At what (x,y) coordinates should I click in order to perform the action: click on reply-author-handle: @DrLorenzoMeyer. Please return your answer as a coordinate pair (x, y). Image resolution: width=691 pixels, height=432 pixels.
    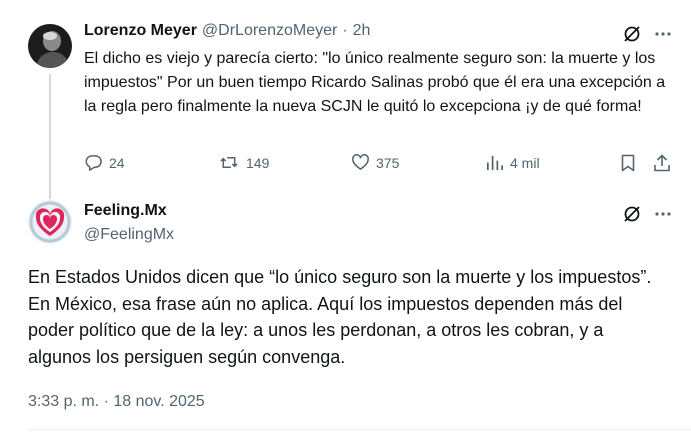
    Looking at the image, I should click on (269, 31).